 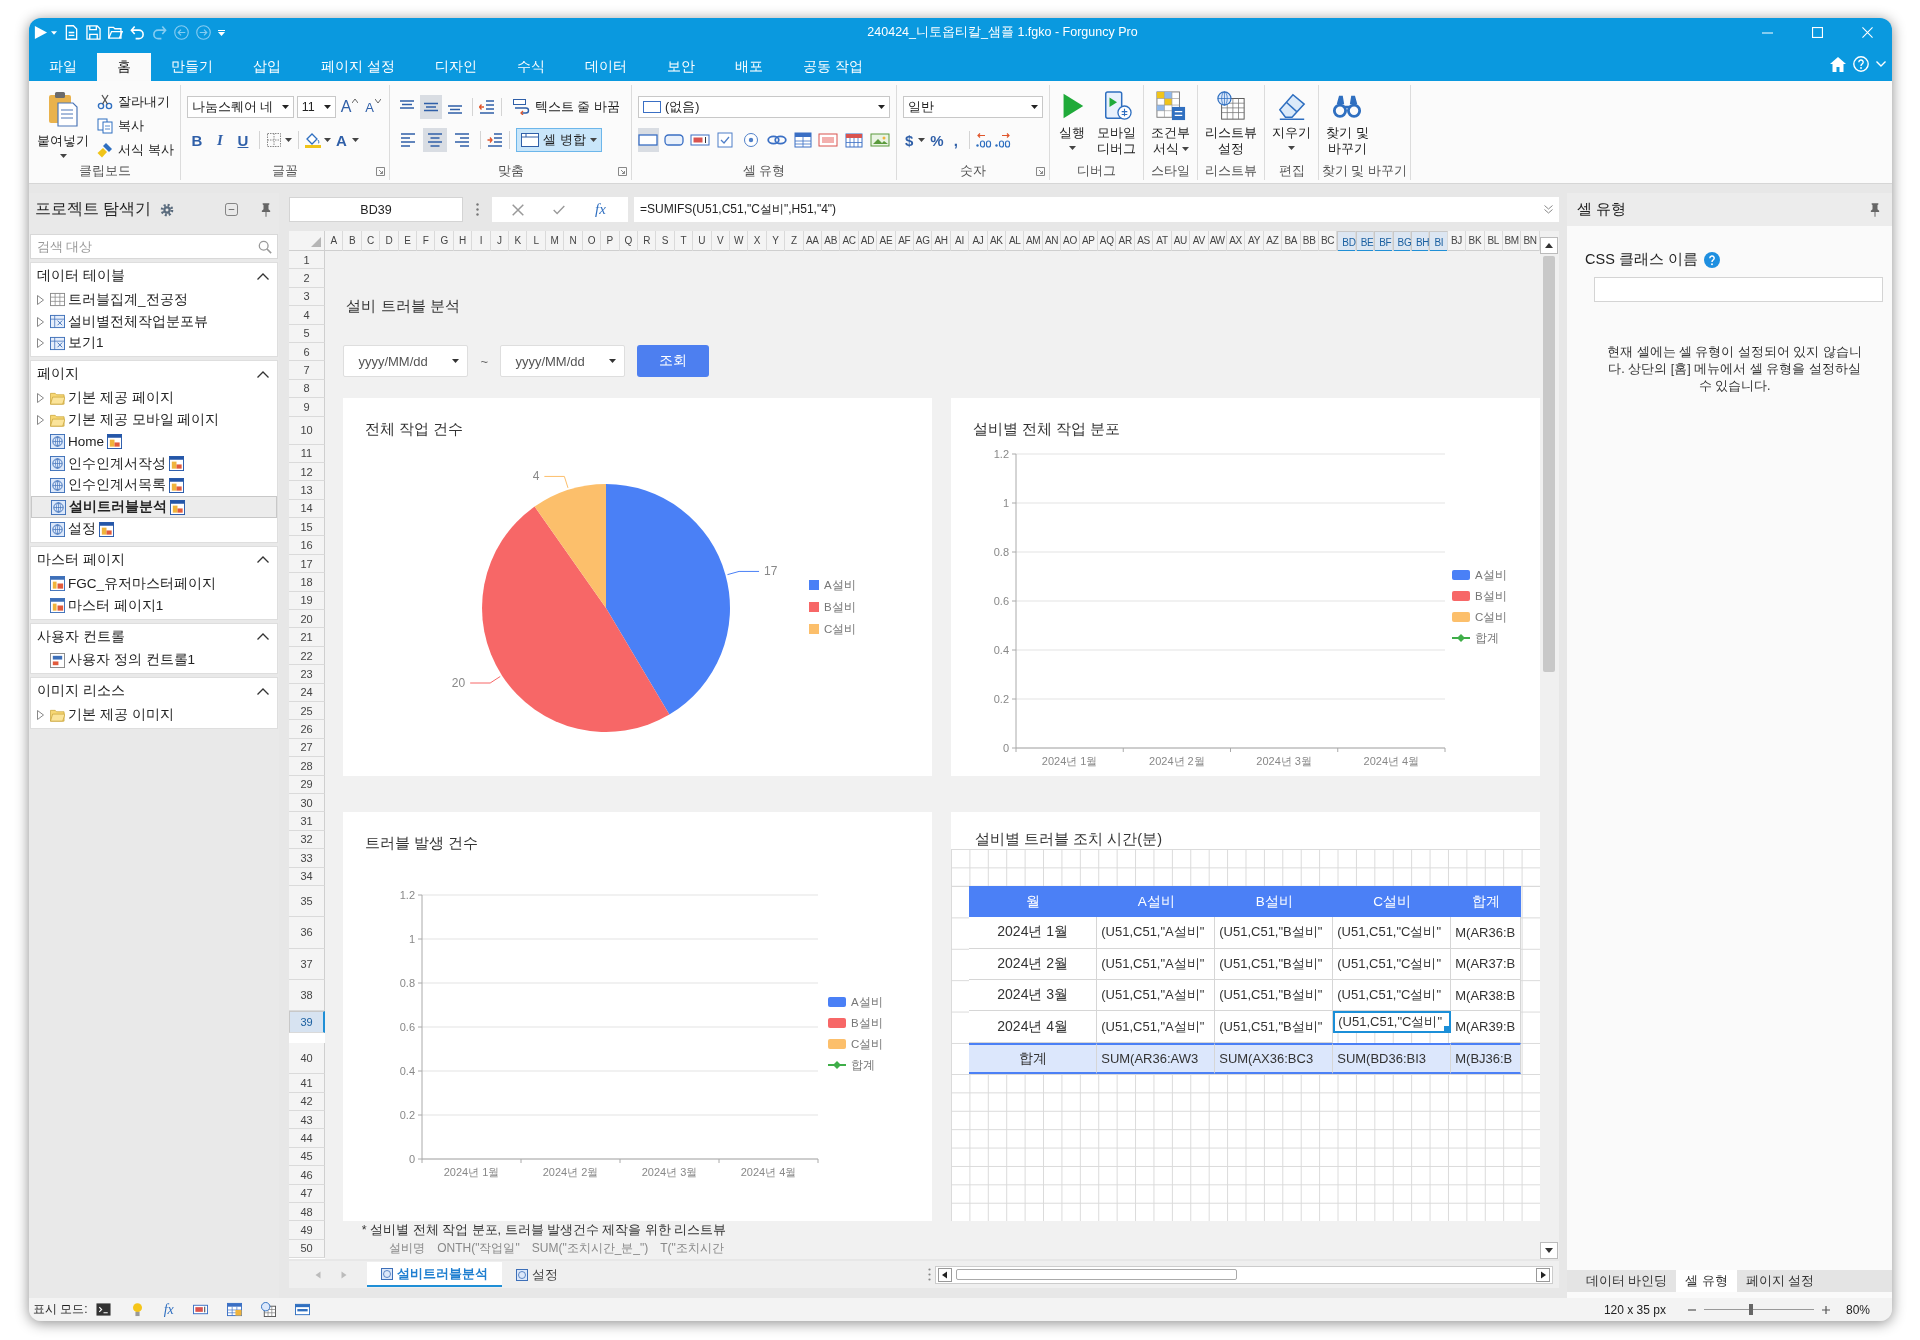 I want to click on tree-item: 설비별전체작업분포뷰, so click(x=154, y=321).